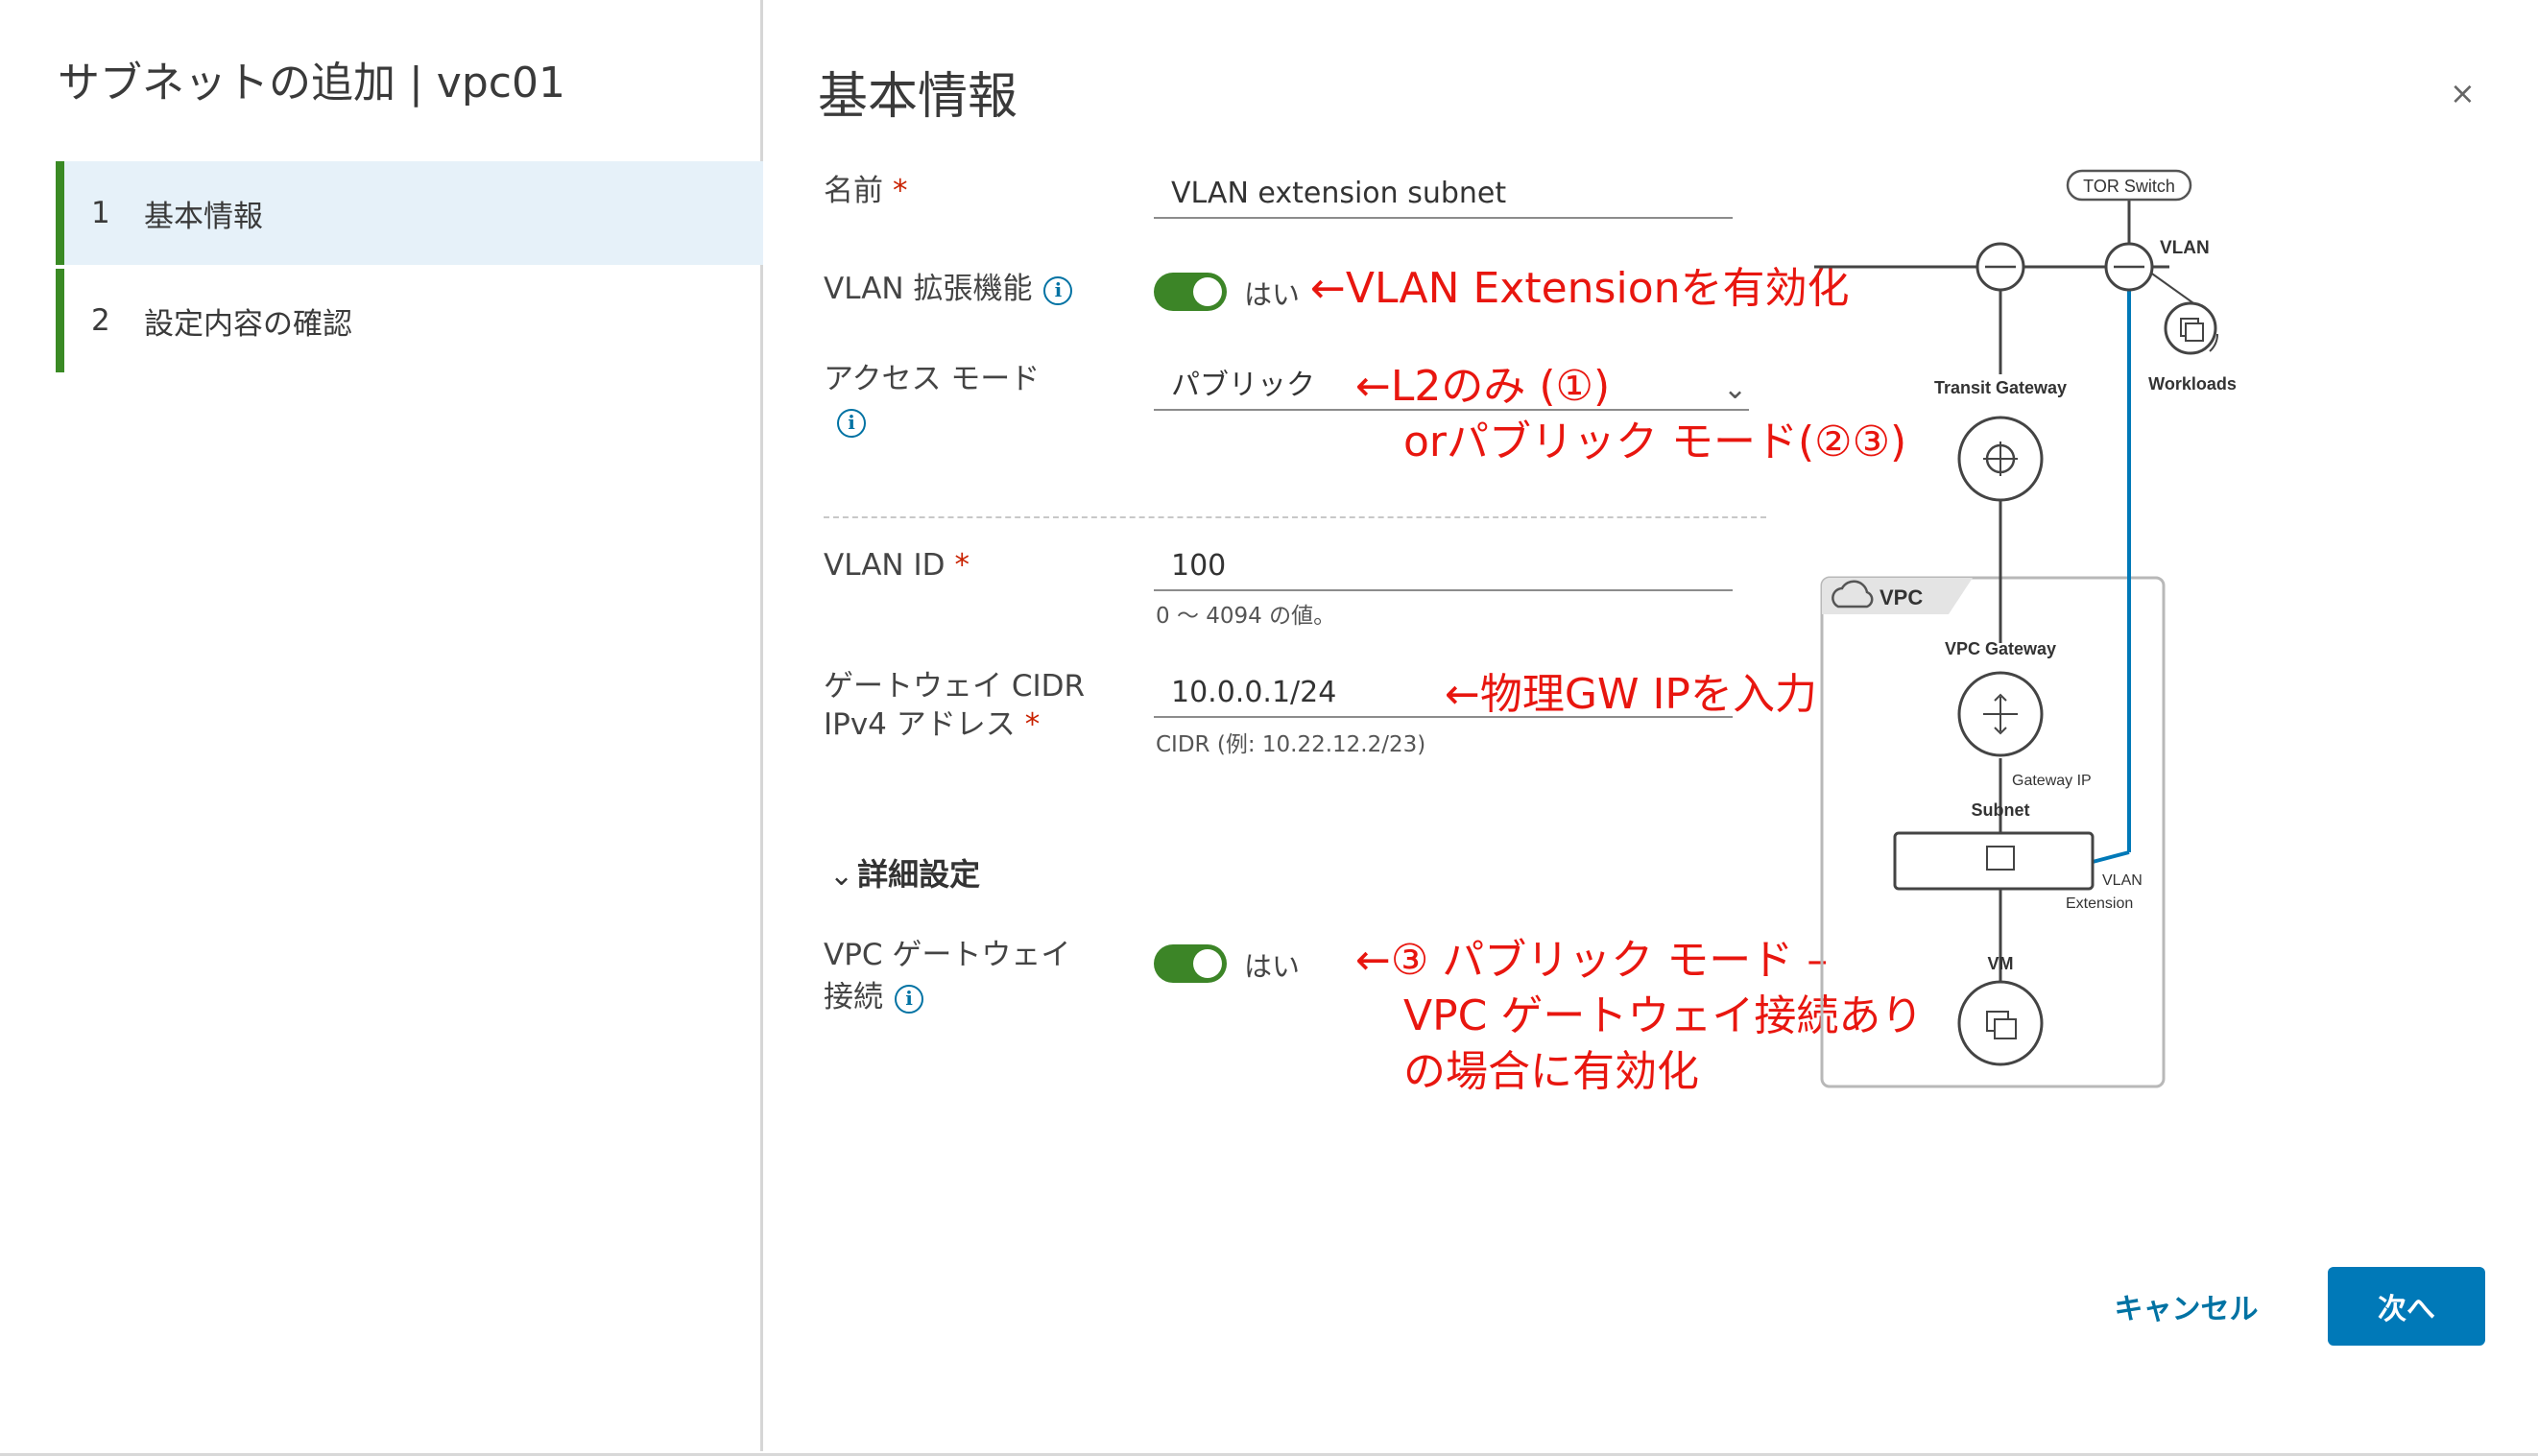 The height and width of the screenshot is (1456, 2538). Describe the element at coordinates (2129, 186) in the screenshot. I see `tor-switch-label: TOR Switch` at that location.